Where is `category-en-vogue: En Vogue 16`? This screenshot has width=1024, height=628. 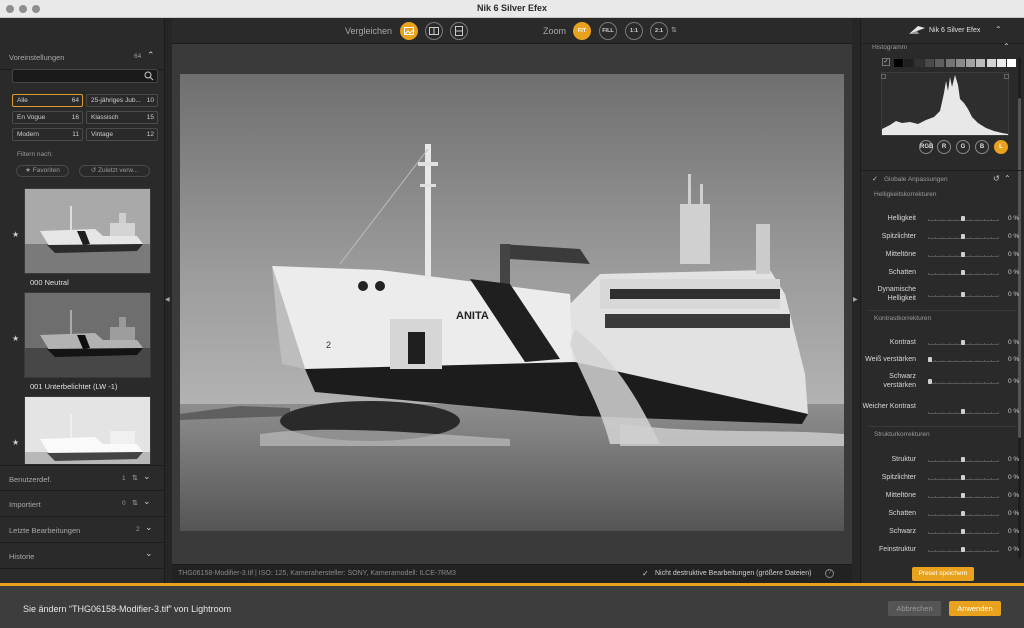 category-en-vogue: En Vogue 16 is located at coordinates (47, 117).